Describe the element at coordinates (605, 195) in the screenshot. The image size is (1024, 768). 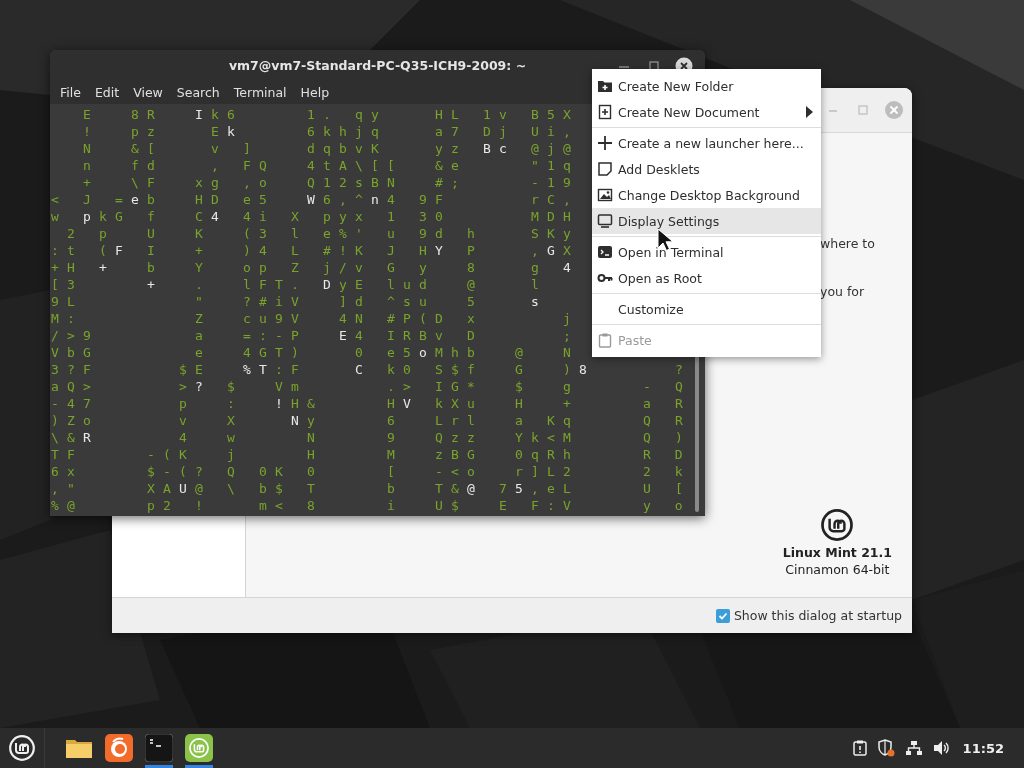
I see `image-icon` at that location.